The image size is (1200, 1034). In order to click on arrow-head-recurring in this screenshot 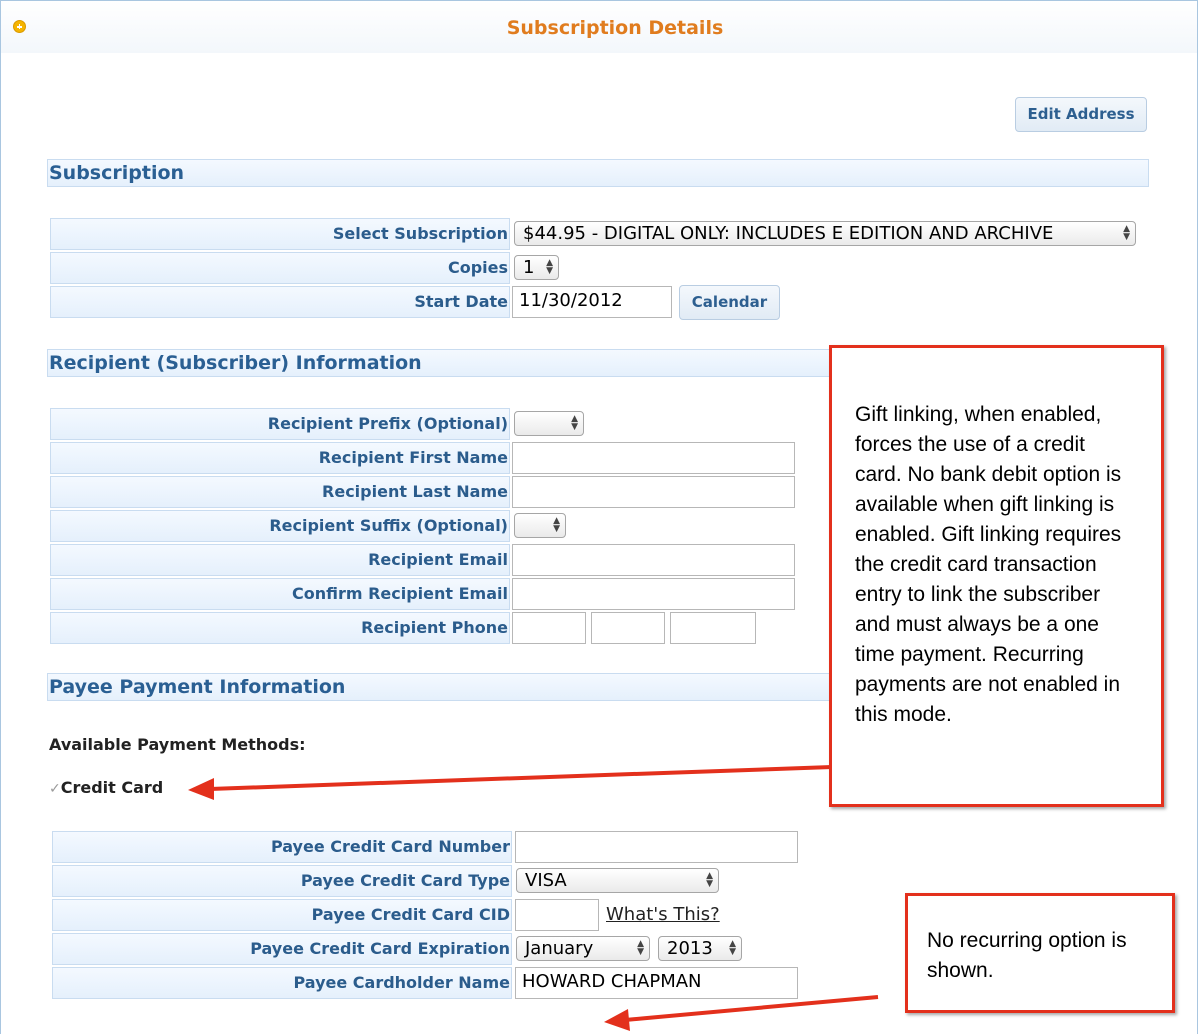, I will do `click(617, 1020)`.